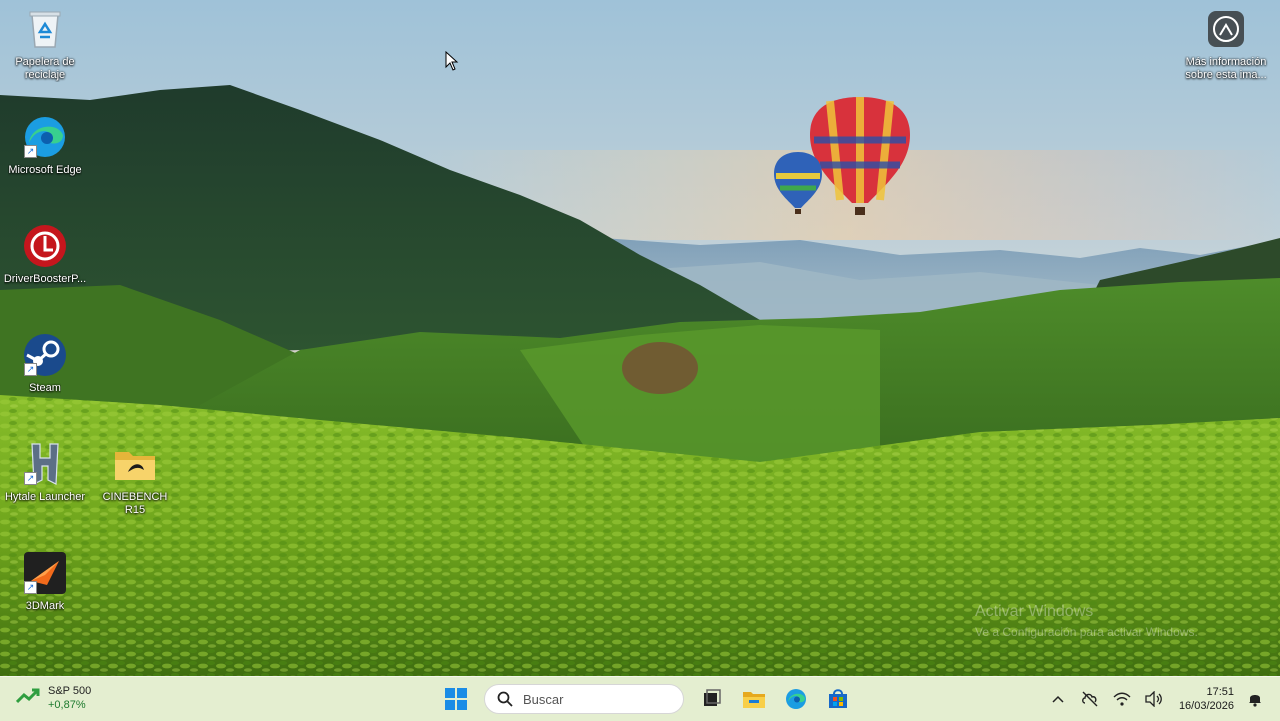 The width and height of the screenshot is (1280, 721). I want to click on taskbar: S&P 500 +0,87% Buscar 17:51 16/03/2026, so click(640, 698).